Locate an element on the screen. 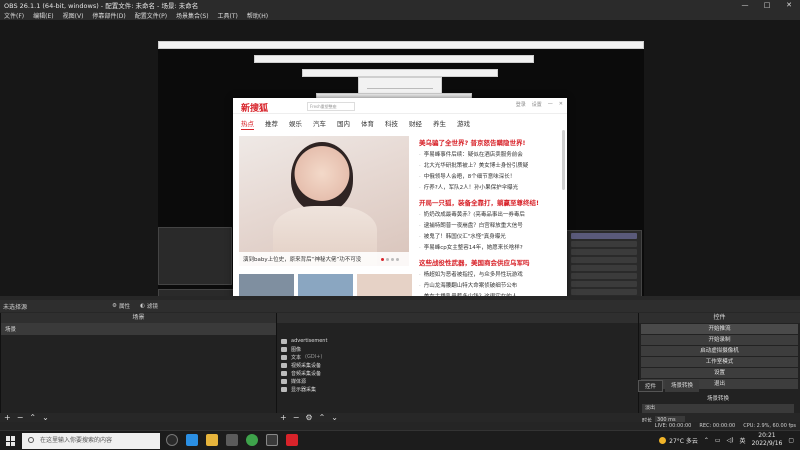  remove-source-icon: − is located at coordinates (296, 417).